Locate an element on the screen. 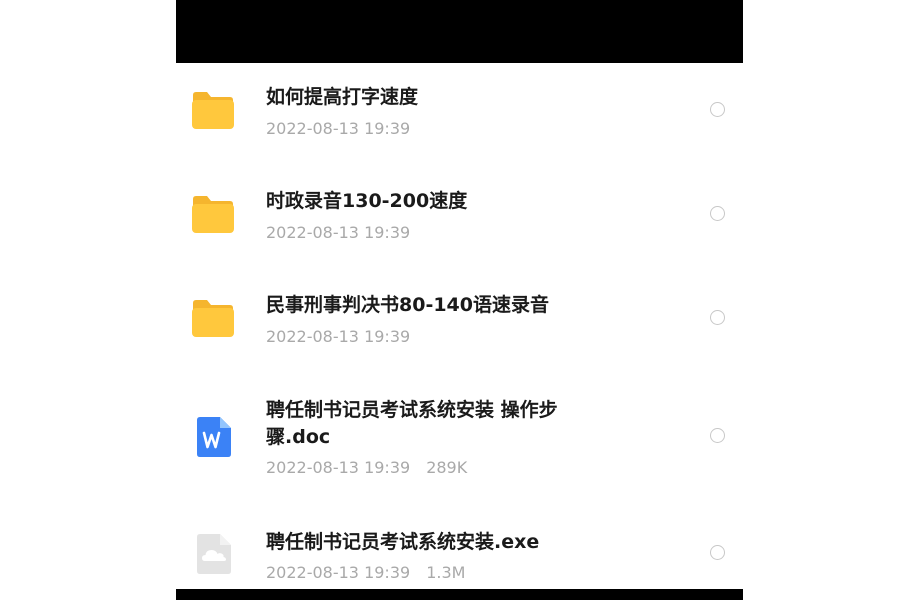 The height and width of the screenshot is (600, 919). file-name: 如何提高打字速度 is located at coordinates (342, 97).